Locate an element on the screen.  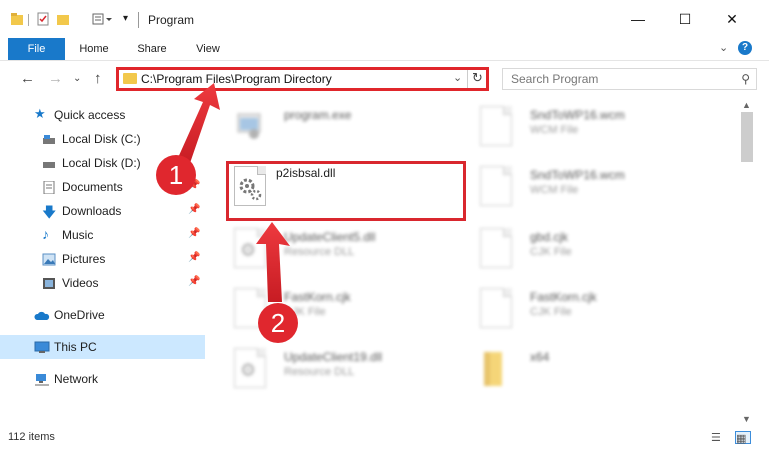
details-view-icon: ☰ is located at coordinates (719, 437).